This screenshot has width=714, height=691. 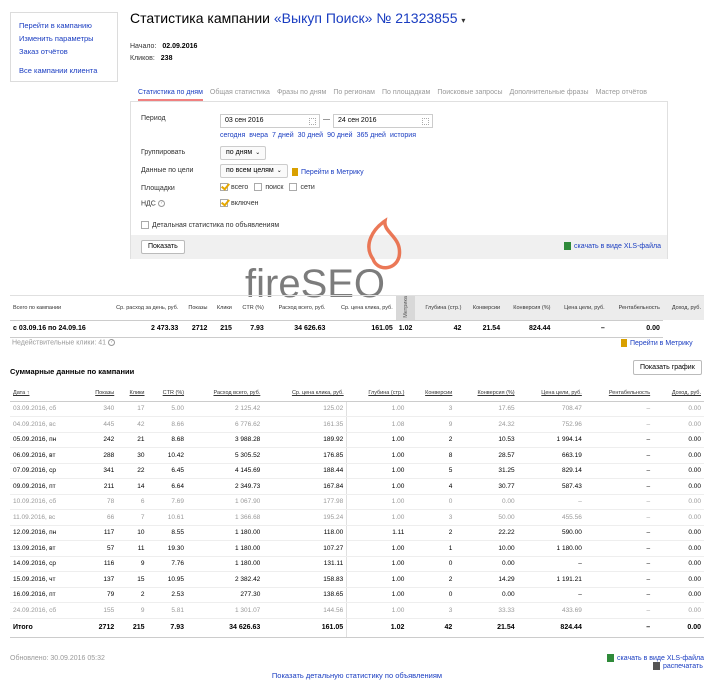 I want to click on daily-cell: 50.00, so click(x=486, y=517).